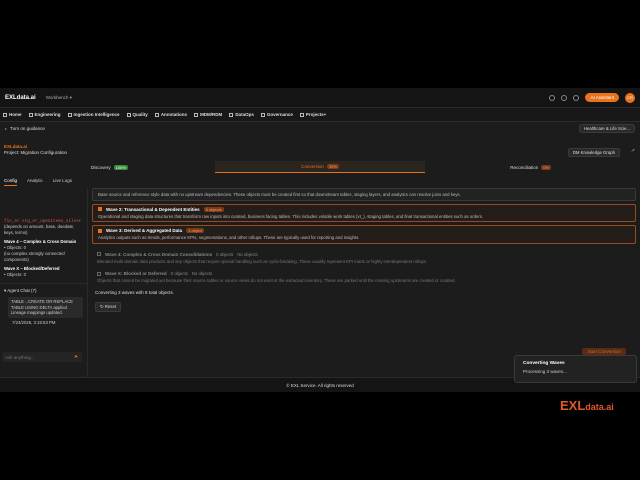 The image size is (640, 480). What do you see at coordinates (262, 114) in the screenshot?
I see `governance-icon` at bounding box center [262, 114].